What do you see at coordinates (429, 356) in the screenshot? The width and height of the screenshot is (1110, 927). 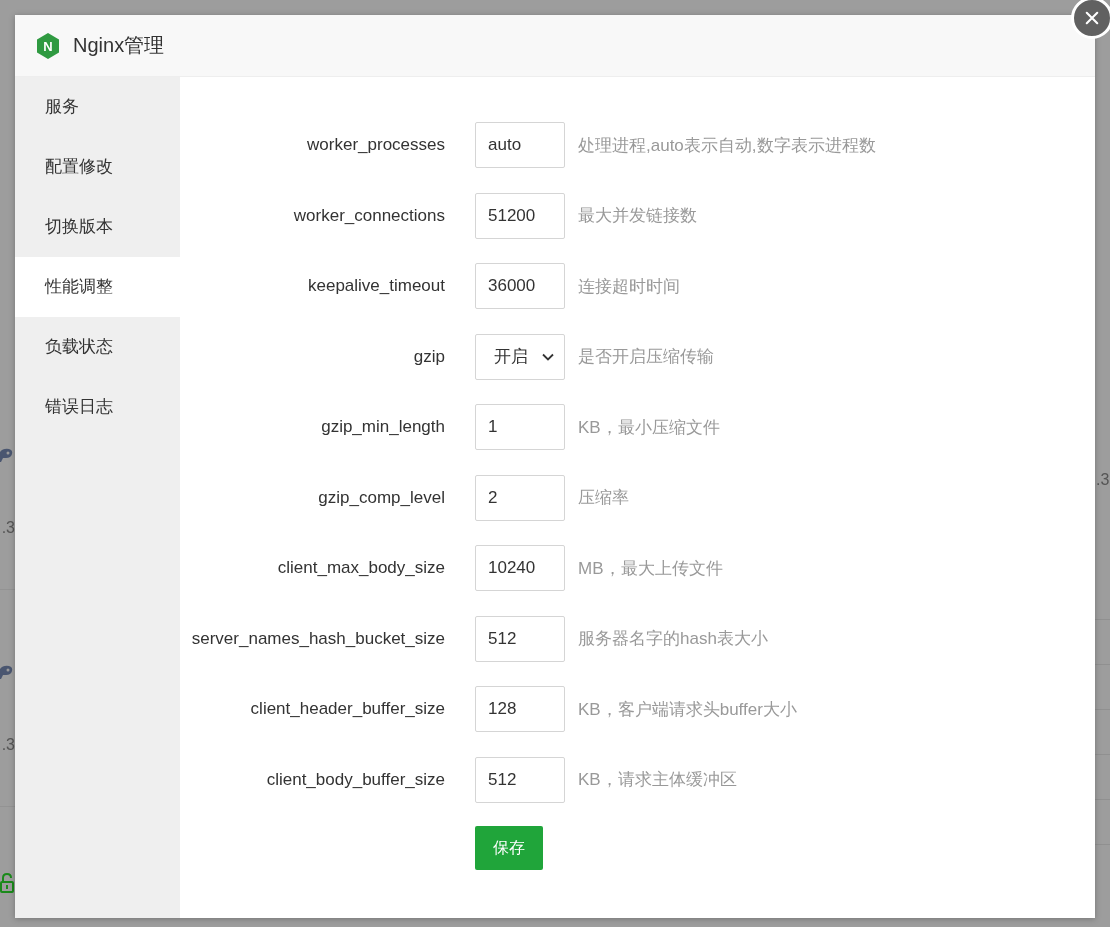 I see `field-label: gzip` at bounding box center [429, 356].